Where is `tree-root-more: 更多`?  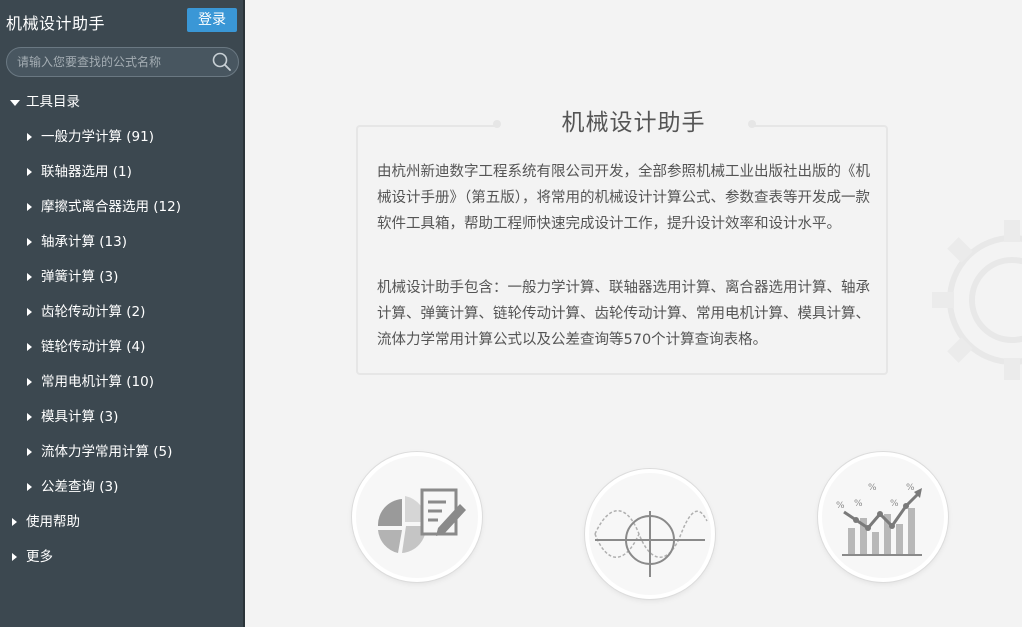 tree-root-more: 更多 is located at coordinates (122, 557).